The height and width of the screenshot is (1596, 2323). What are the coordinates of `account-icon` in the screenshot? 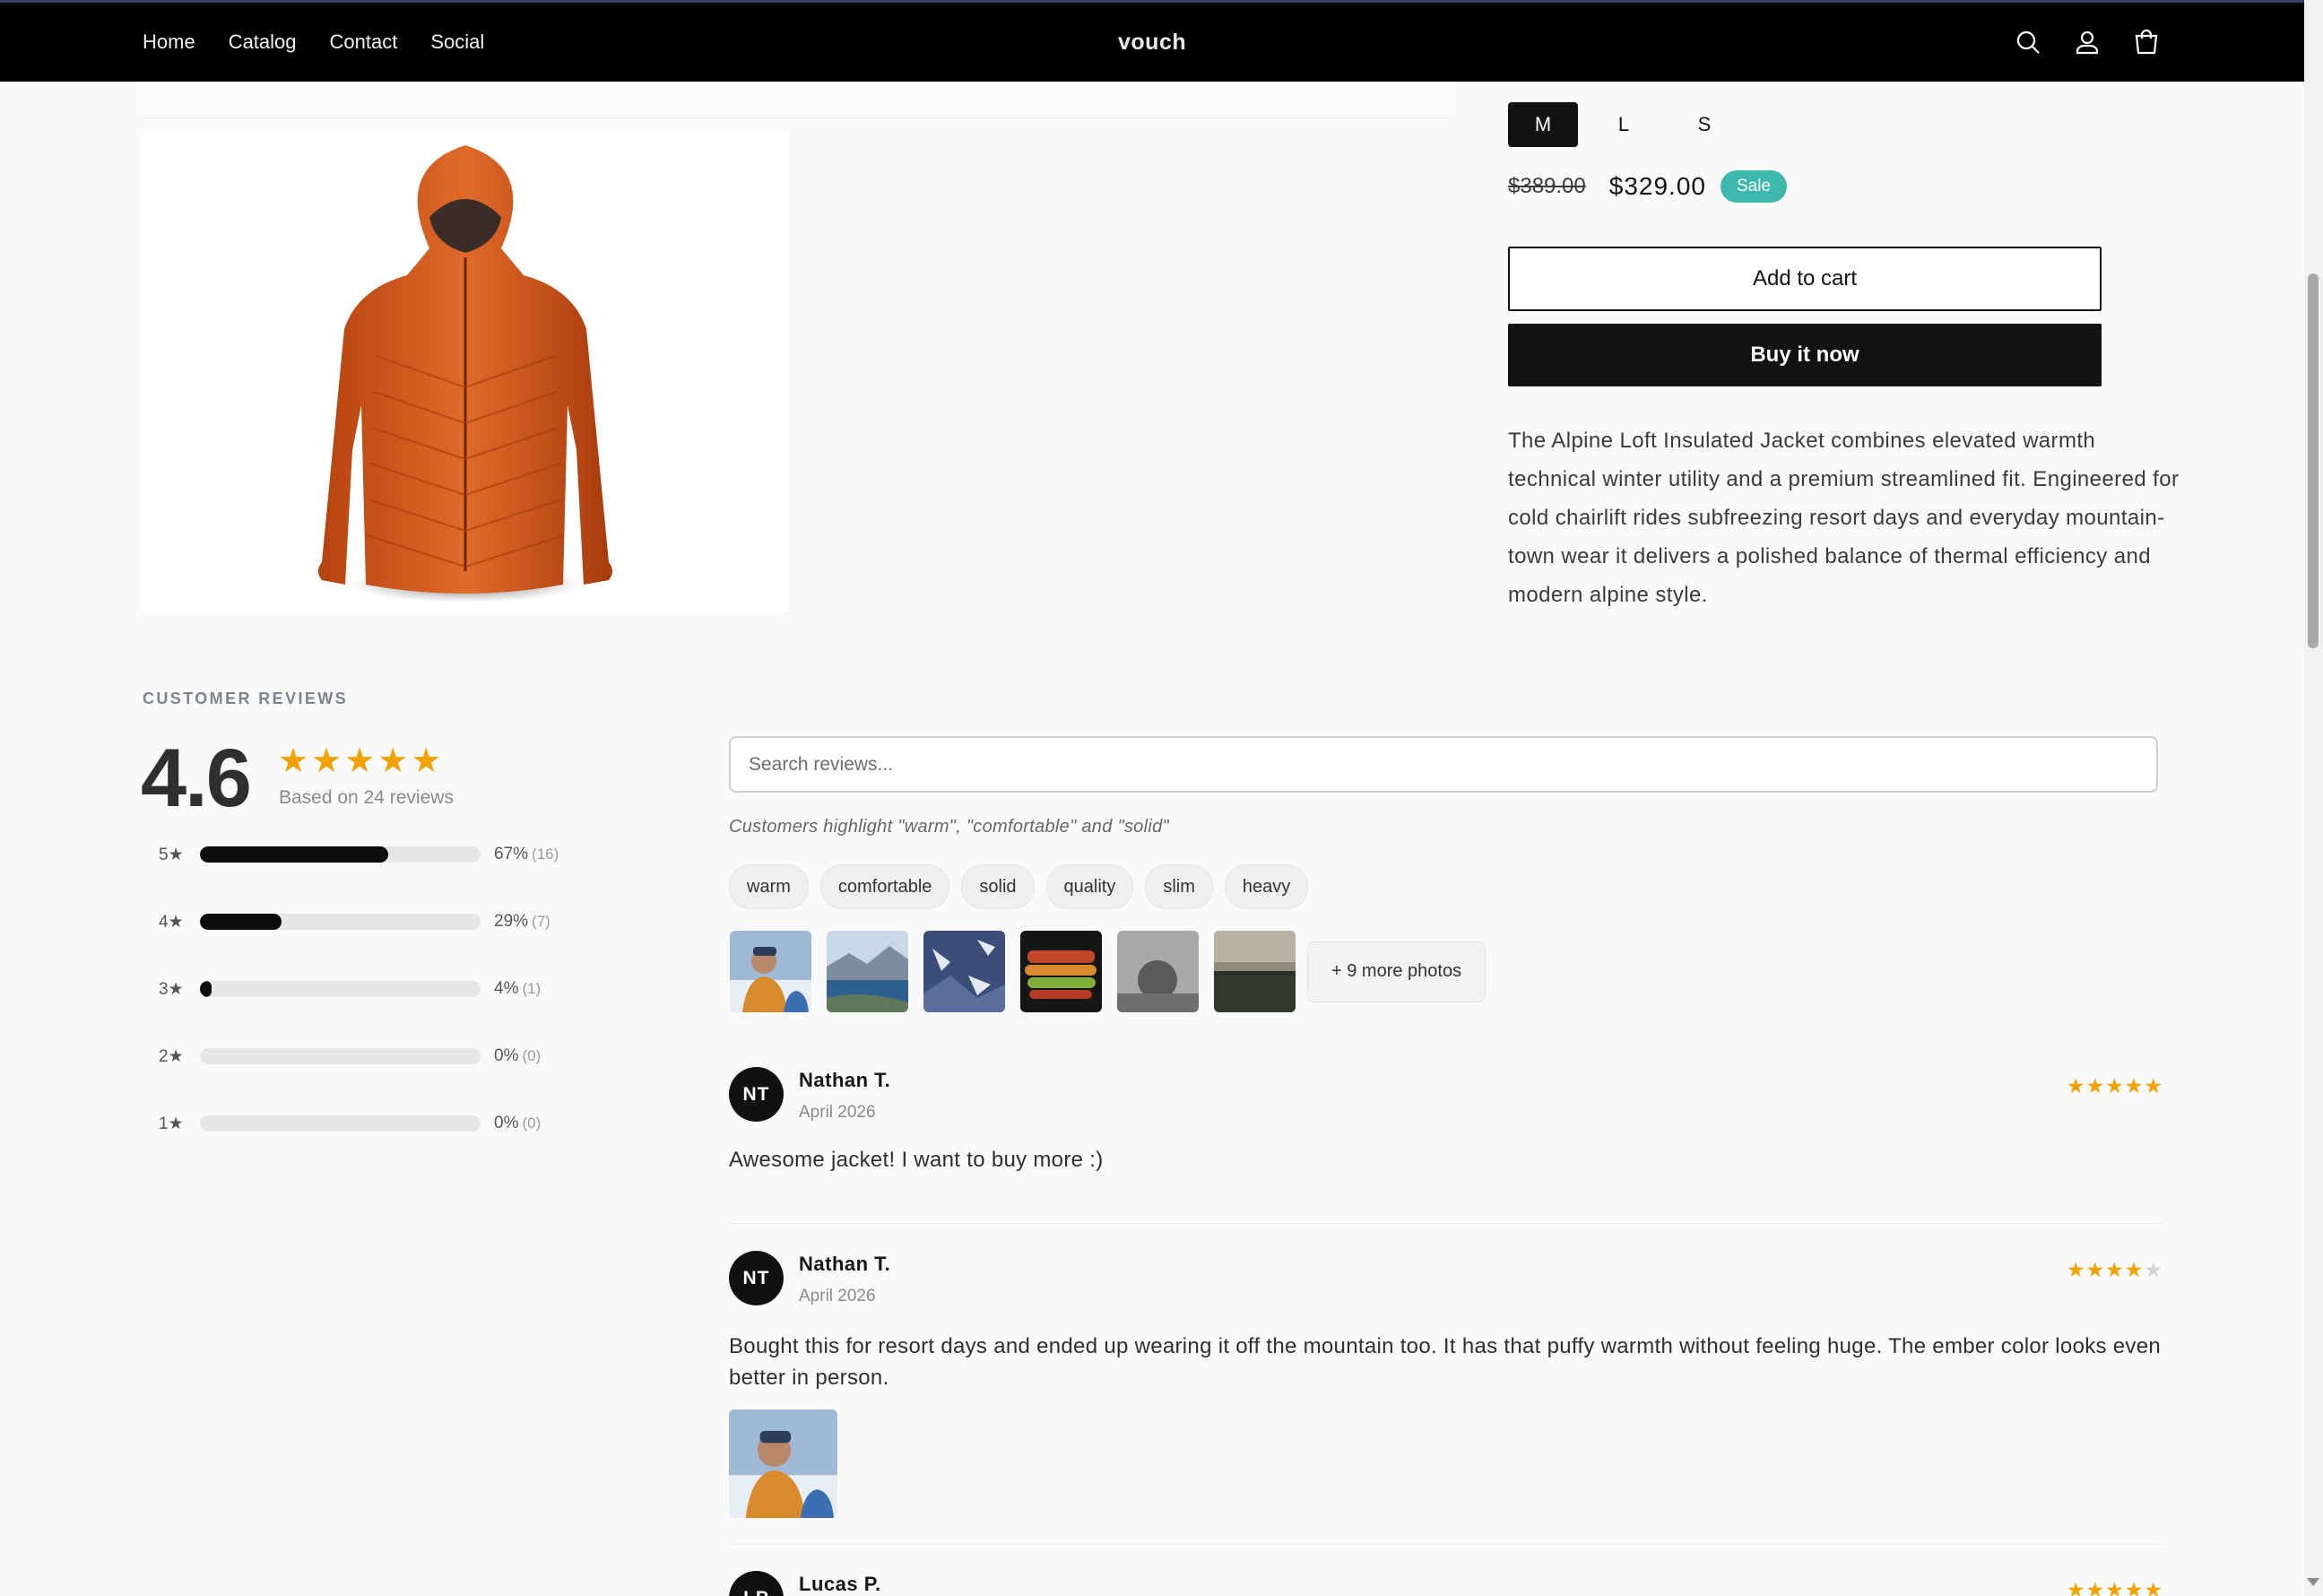 It's located at (2087, 42).